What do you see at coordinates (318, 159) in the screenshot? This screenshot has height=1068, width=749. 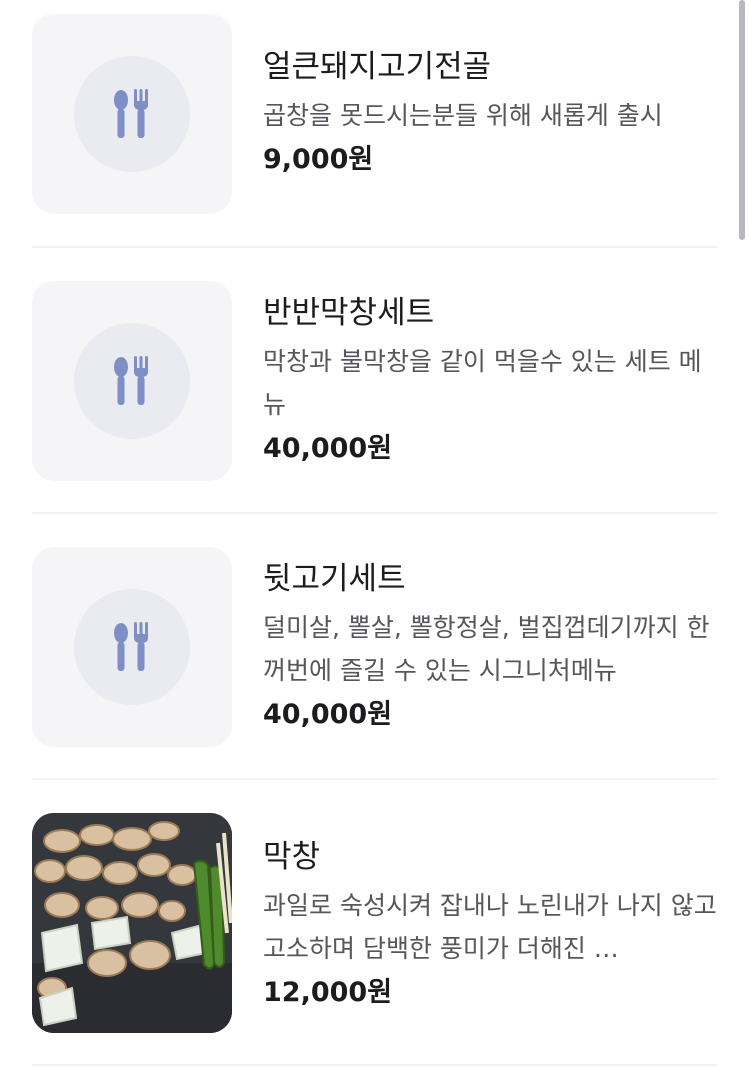 I see `menu-item-price: 9,000원` at bounding box center [318, 159].